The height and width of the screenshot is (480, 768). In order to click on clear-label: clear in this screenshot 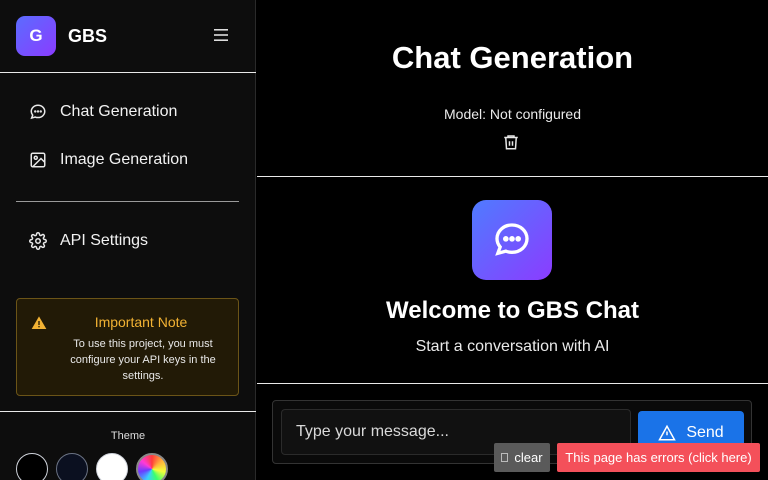, I will do `click(528, 457)`.